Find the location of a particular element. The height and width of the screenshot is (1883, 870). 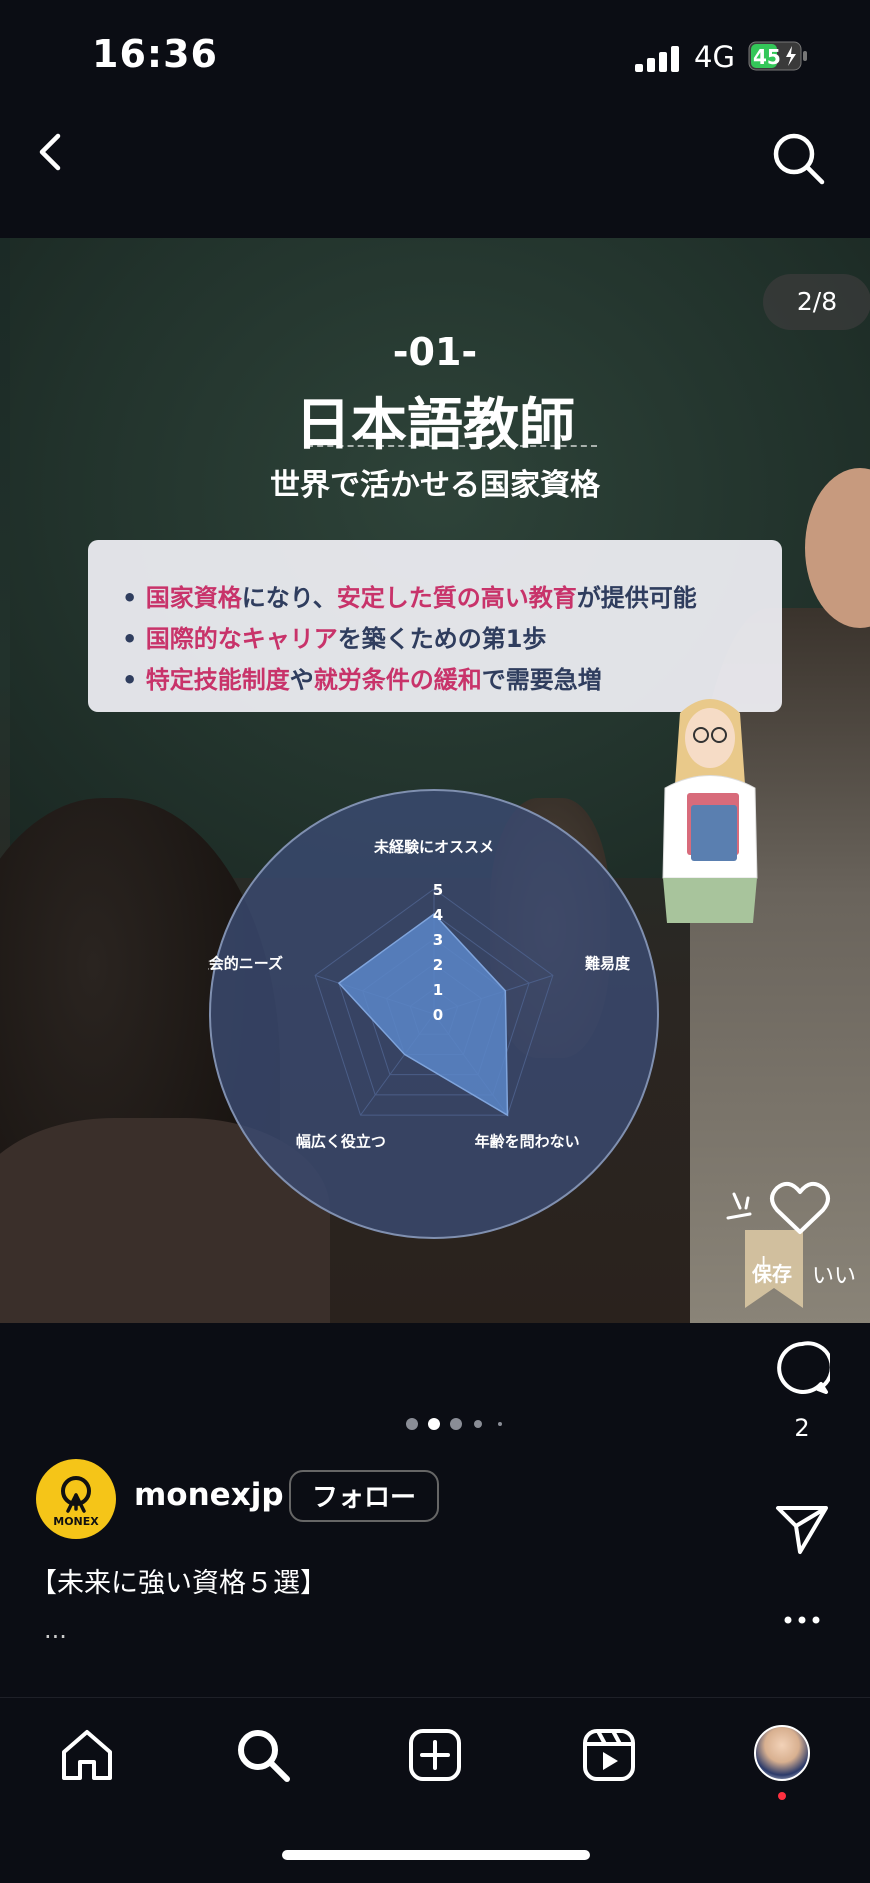

author-username: monexjp is located at coordinates (209, 1495).